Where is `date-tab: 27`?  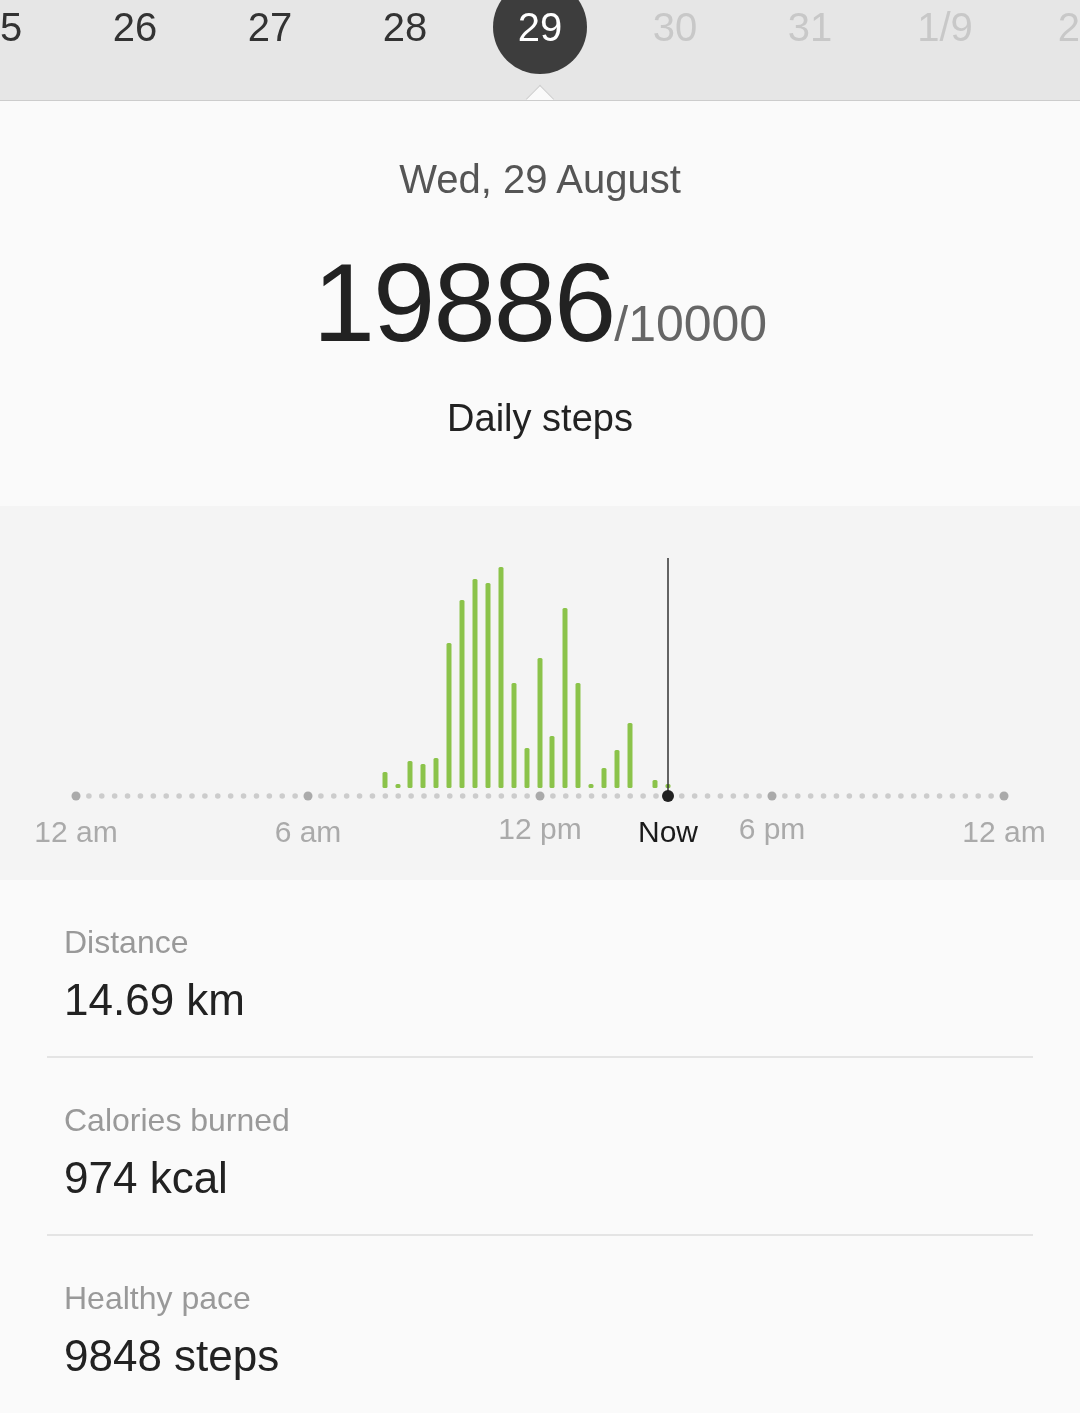
date-tab: 27 is located at coordinates (270, 27).